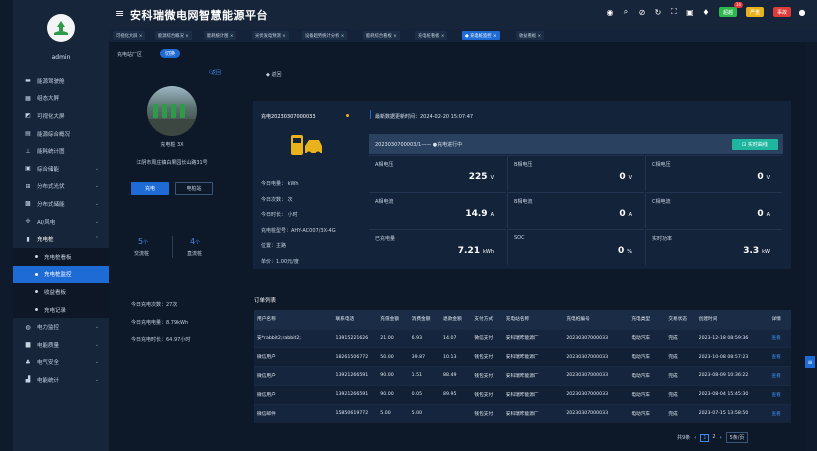 The height and width of the screenshot is (451, 817). Describe the element at coordinates (130, 55) in the screenshot. I see `station-crumb: 充电站厂区` at that location.